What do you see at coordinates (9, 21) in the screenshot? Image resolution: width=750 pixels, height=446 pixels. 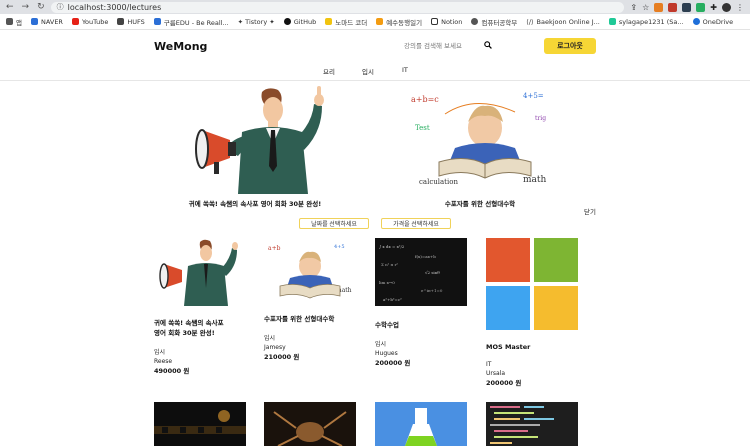 I see `apps-icon` at bounding box center [9, 21].